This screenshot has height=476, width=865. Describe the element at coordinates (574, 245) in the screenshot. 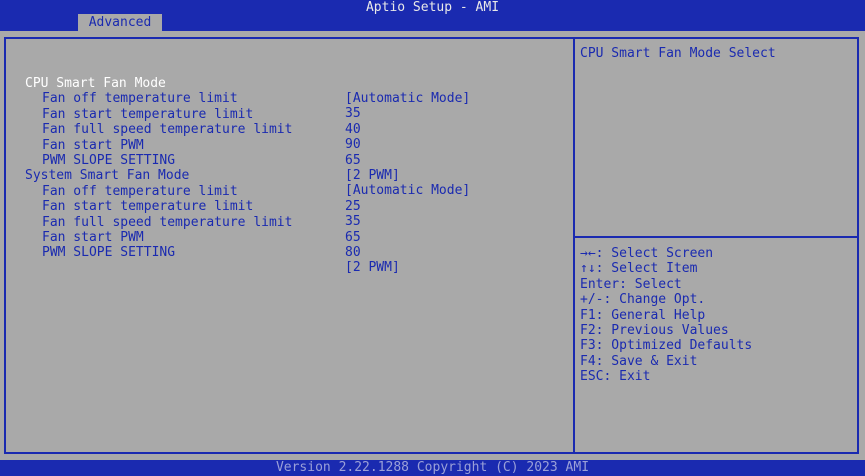

I see `vertical-divider` at that location.